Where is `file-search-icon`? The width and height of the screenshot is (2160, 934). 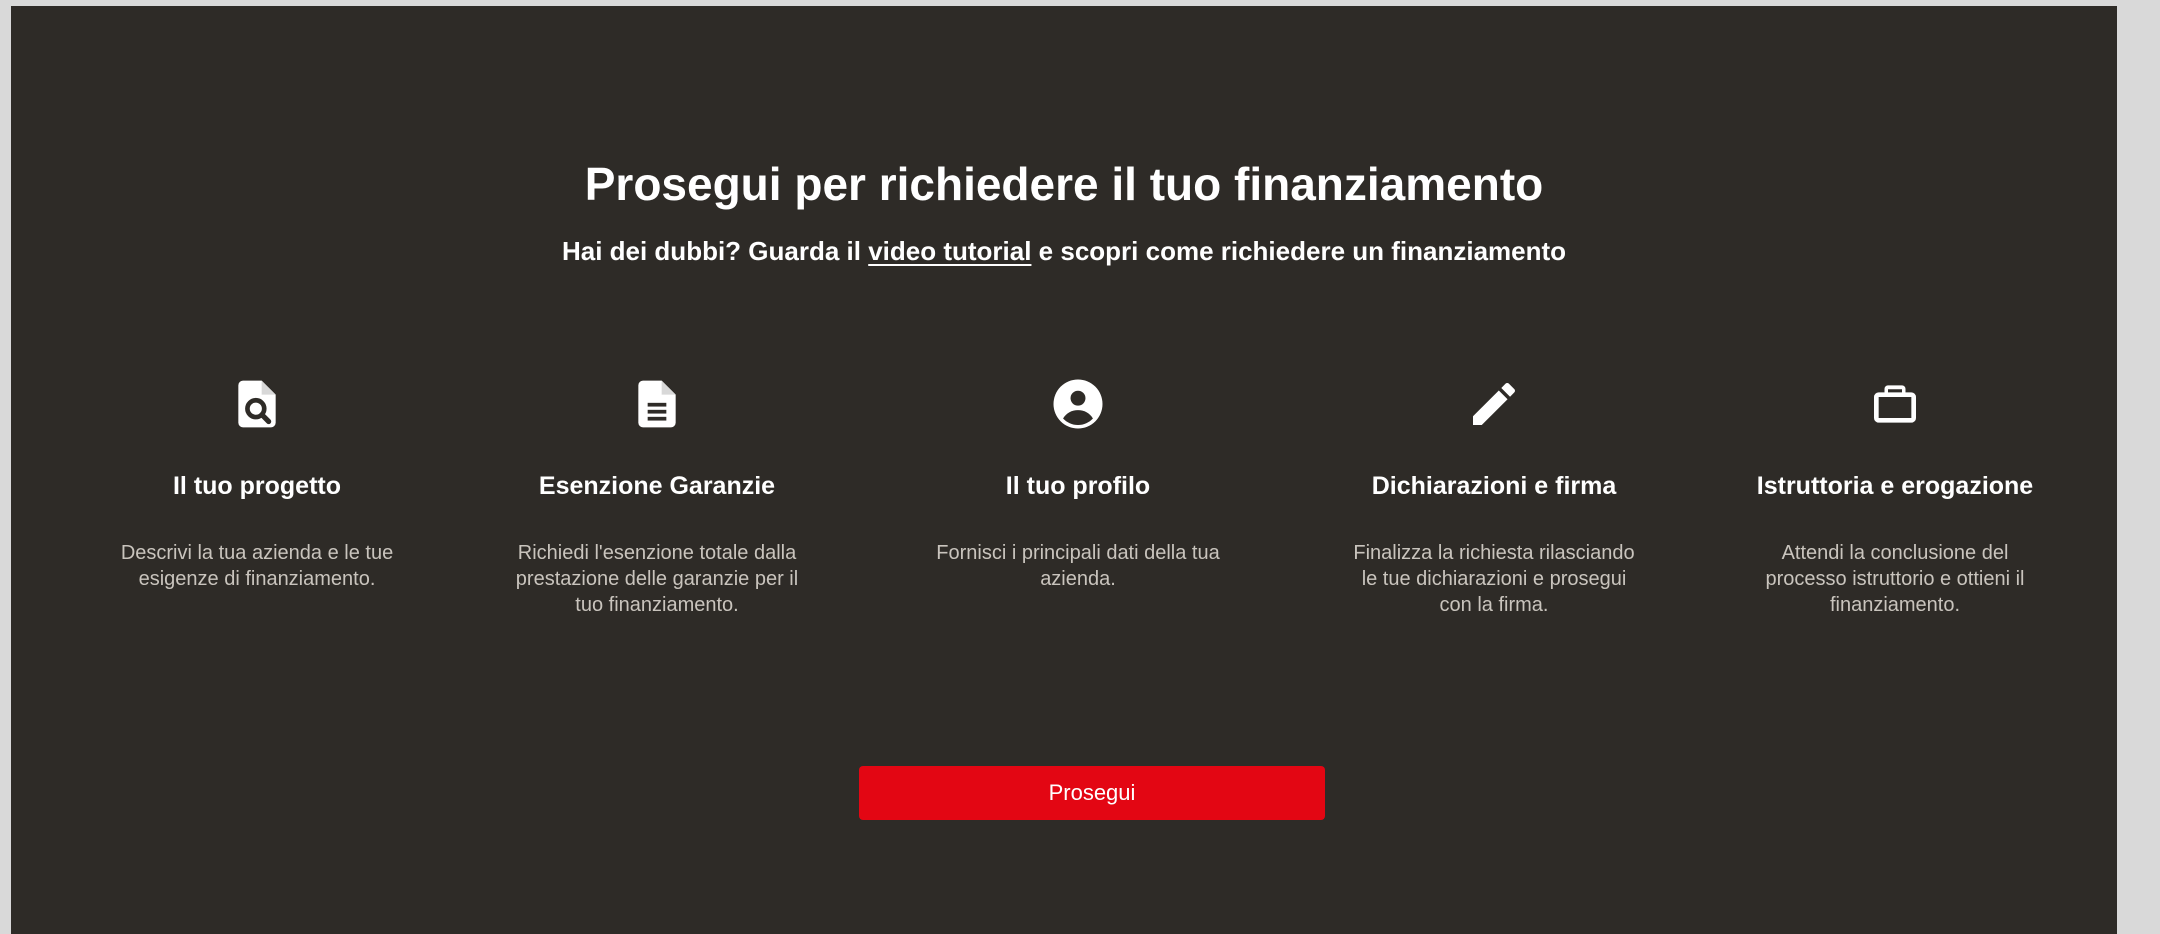
file-search-icon is located at coordinates (257, 404).